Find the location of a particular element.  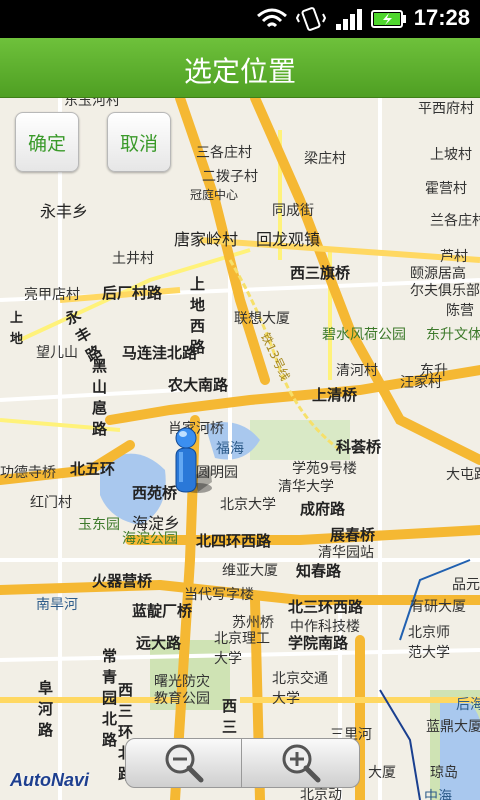

map-label: 唐家岭村 is located at coordinates (206, 239).